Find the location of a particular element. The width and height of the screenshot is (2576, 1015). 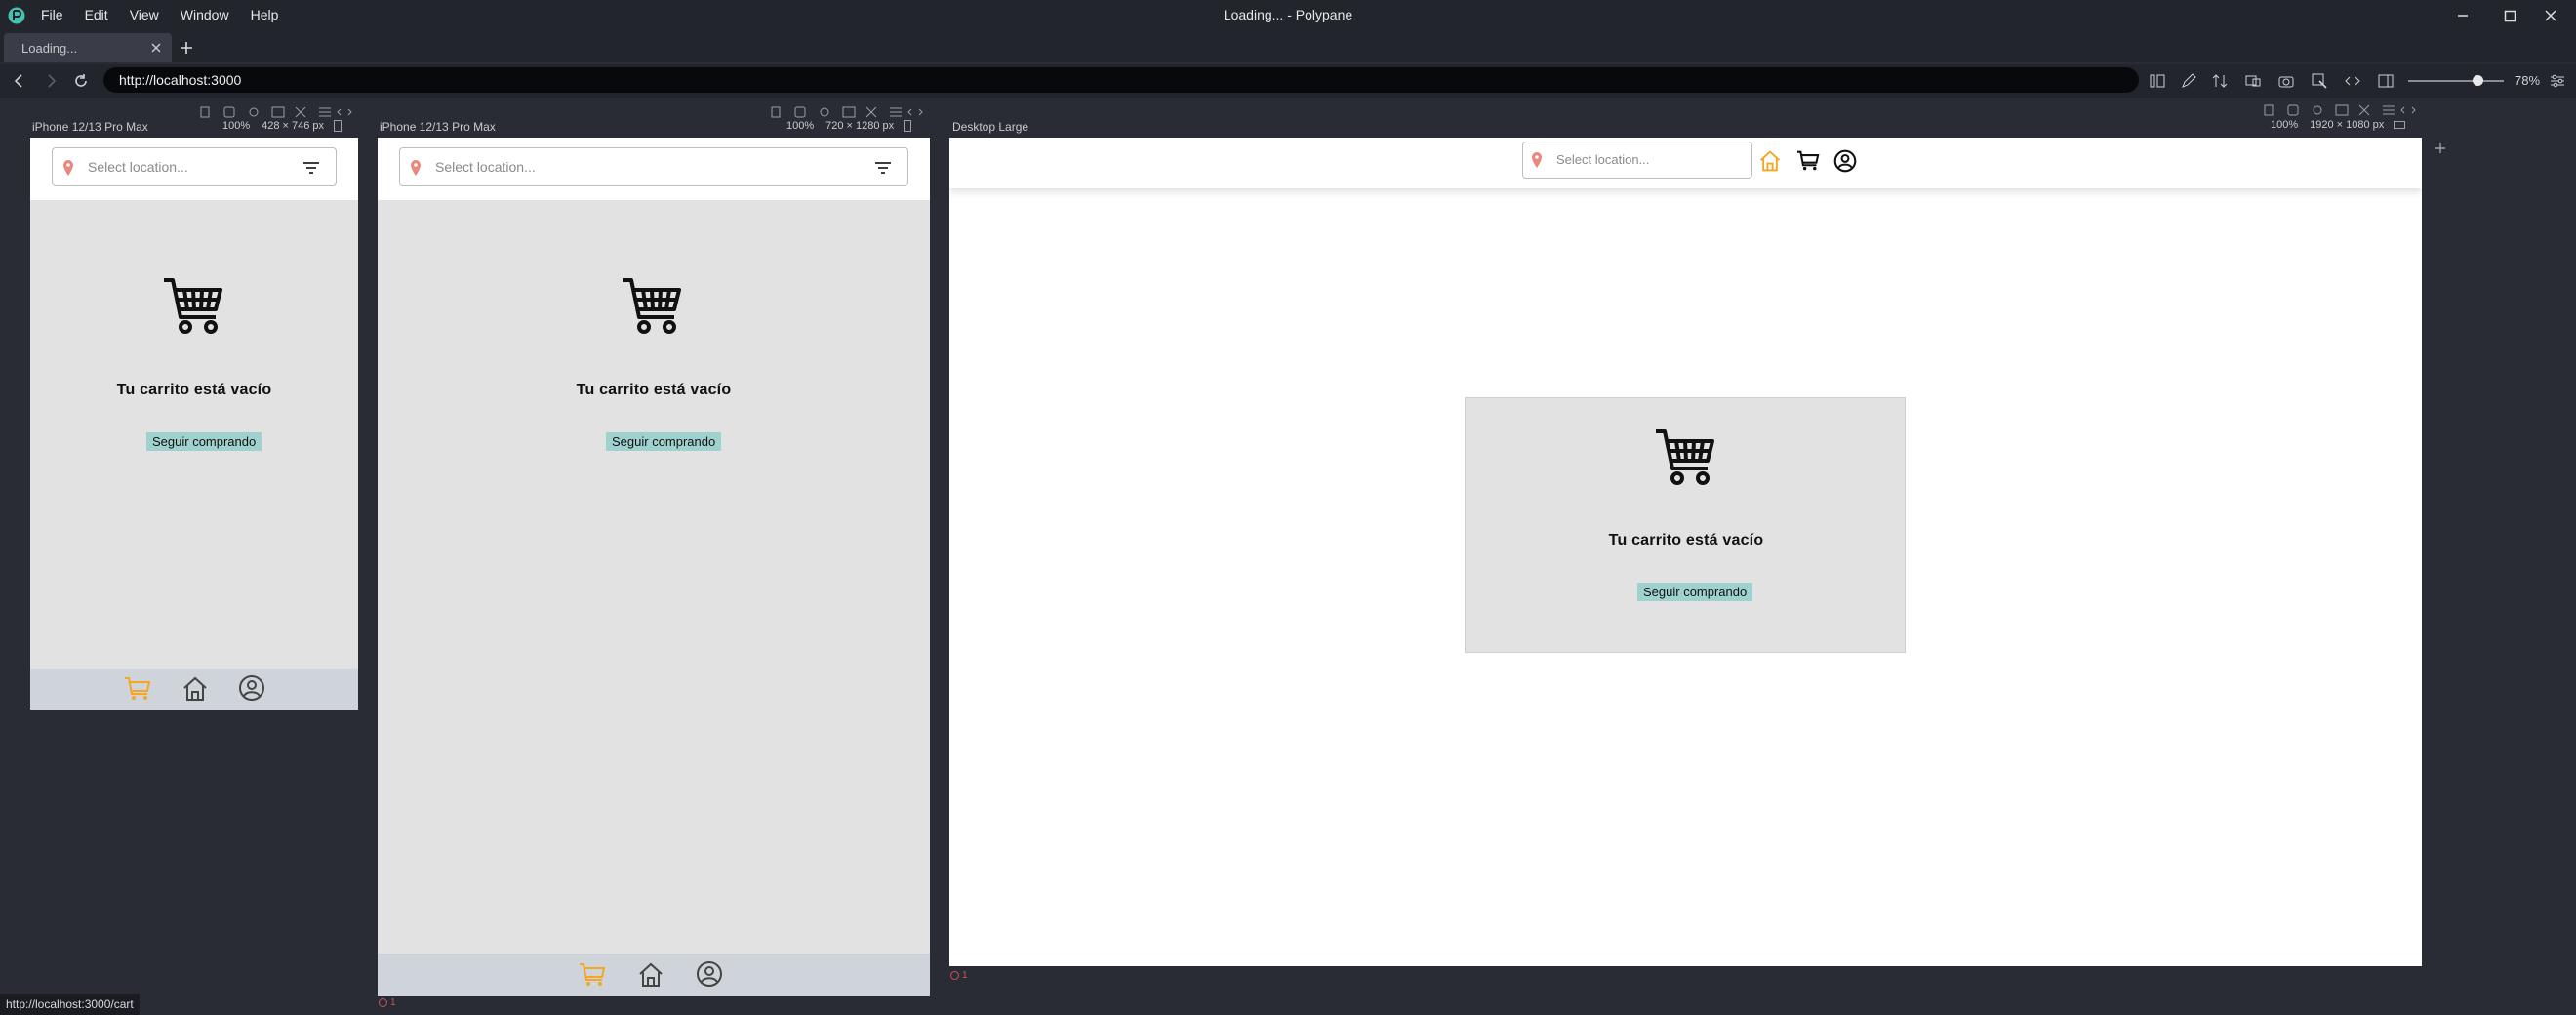

pane3-tools is located at coordinates (2342, 110).